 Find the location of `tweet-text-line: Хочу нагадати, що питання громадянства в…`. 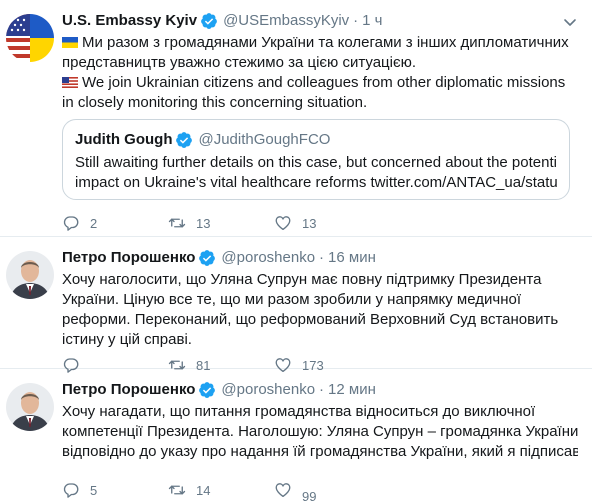

tweet-text-line: Хочу нагадати, що питання громадянства в… is located at coordinates (299, 411).